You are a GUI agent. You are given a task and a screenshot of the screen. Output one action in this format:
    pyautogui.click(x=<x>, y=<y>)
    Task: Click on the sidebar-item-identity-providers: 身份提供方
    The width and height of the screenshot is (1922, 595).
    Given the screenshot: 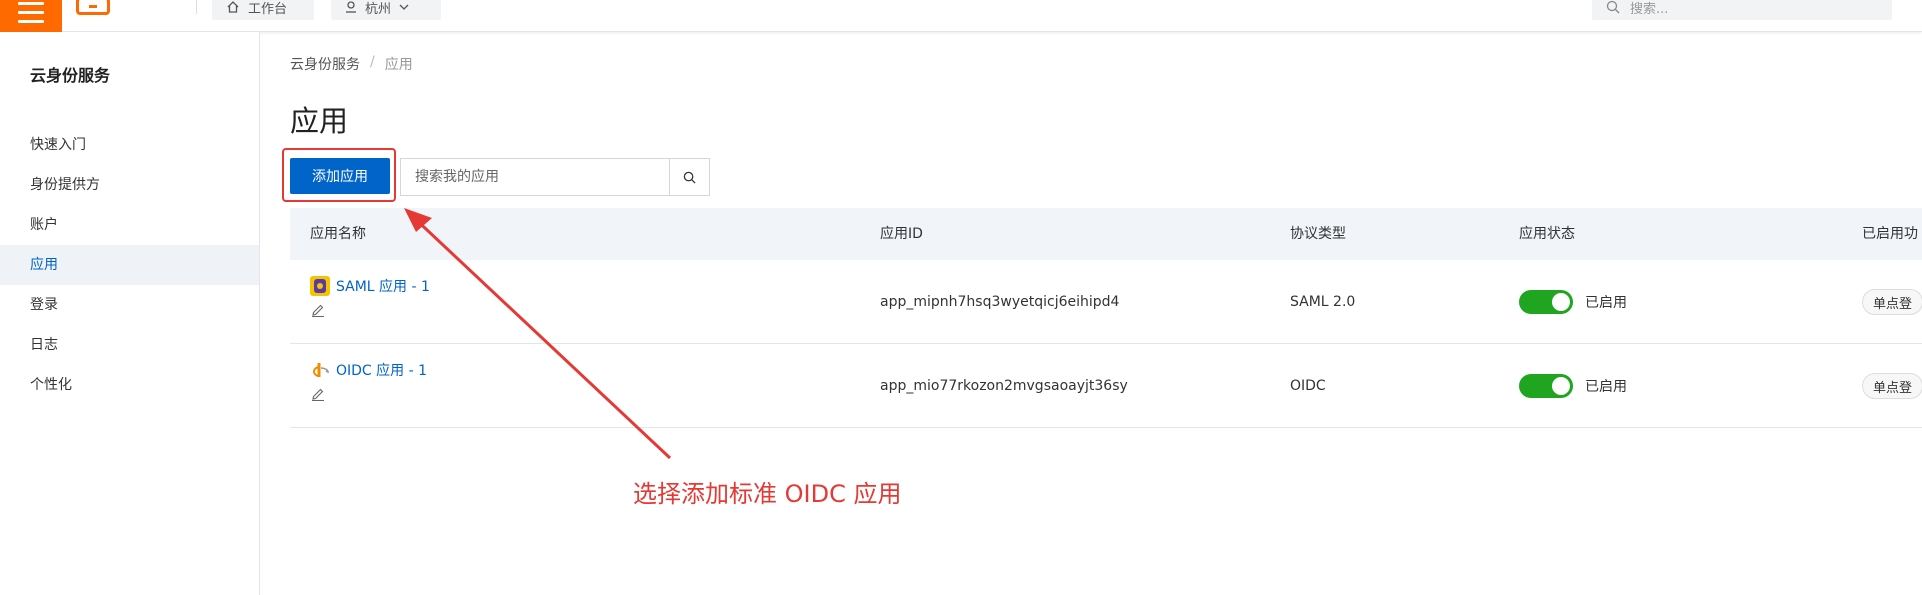 What is the action you would take?
    pyautogui.click(x=129, y=185)
    